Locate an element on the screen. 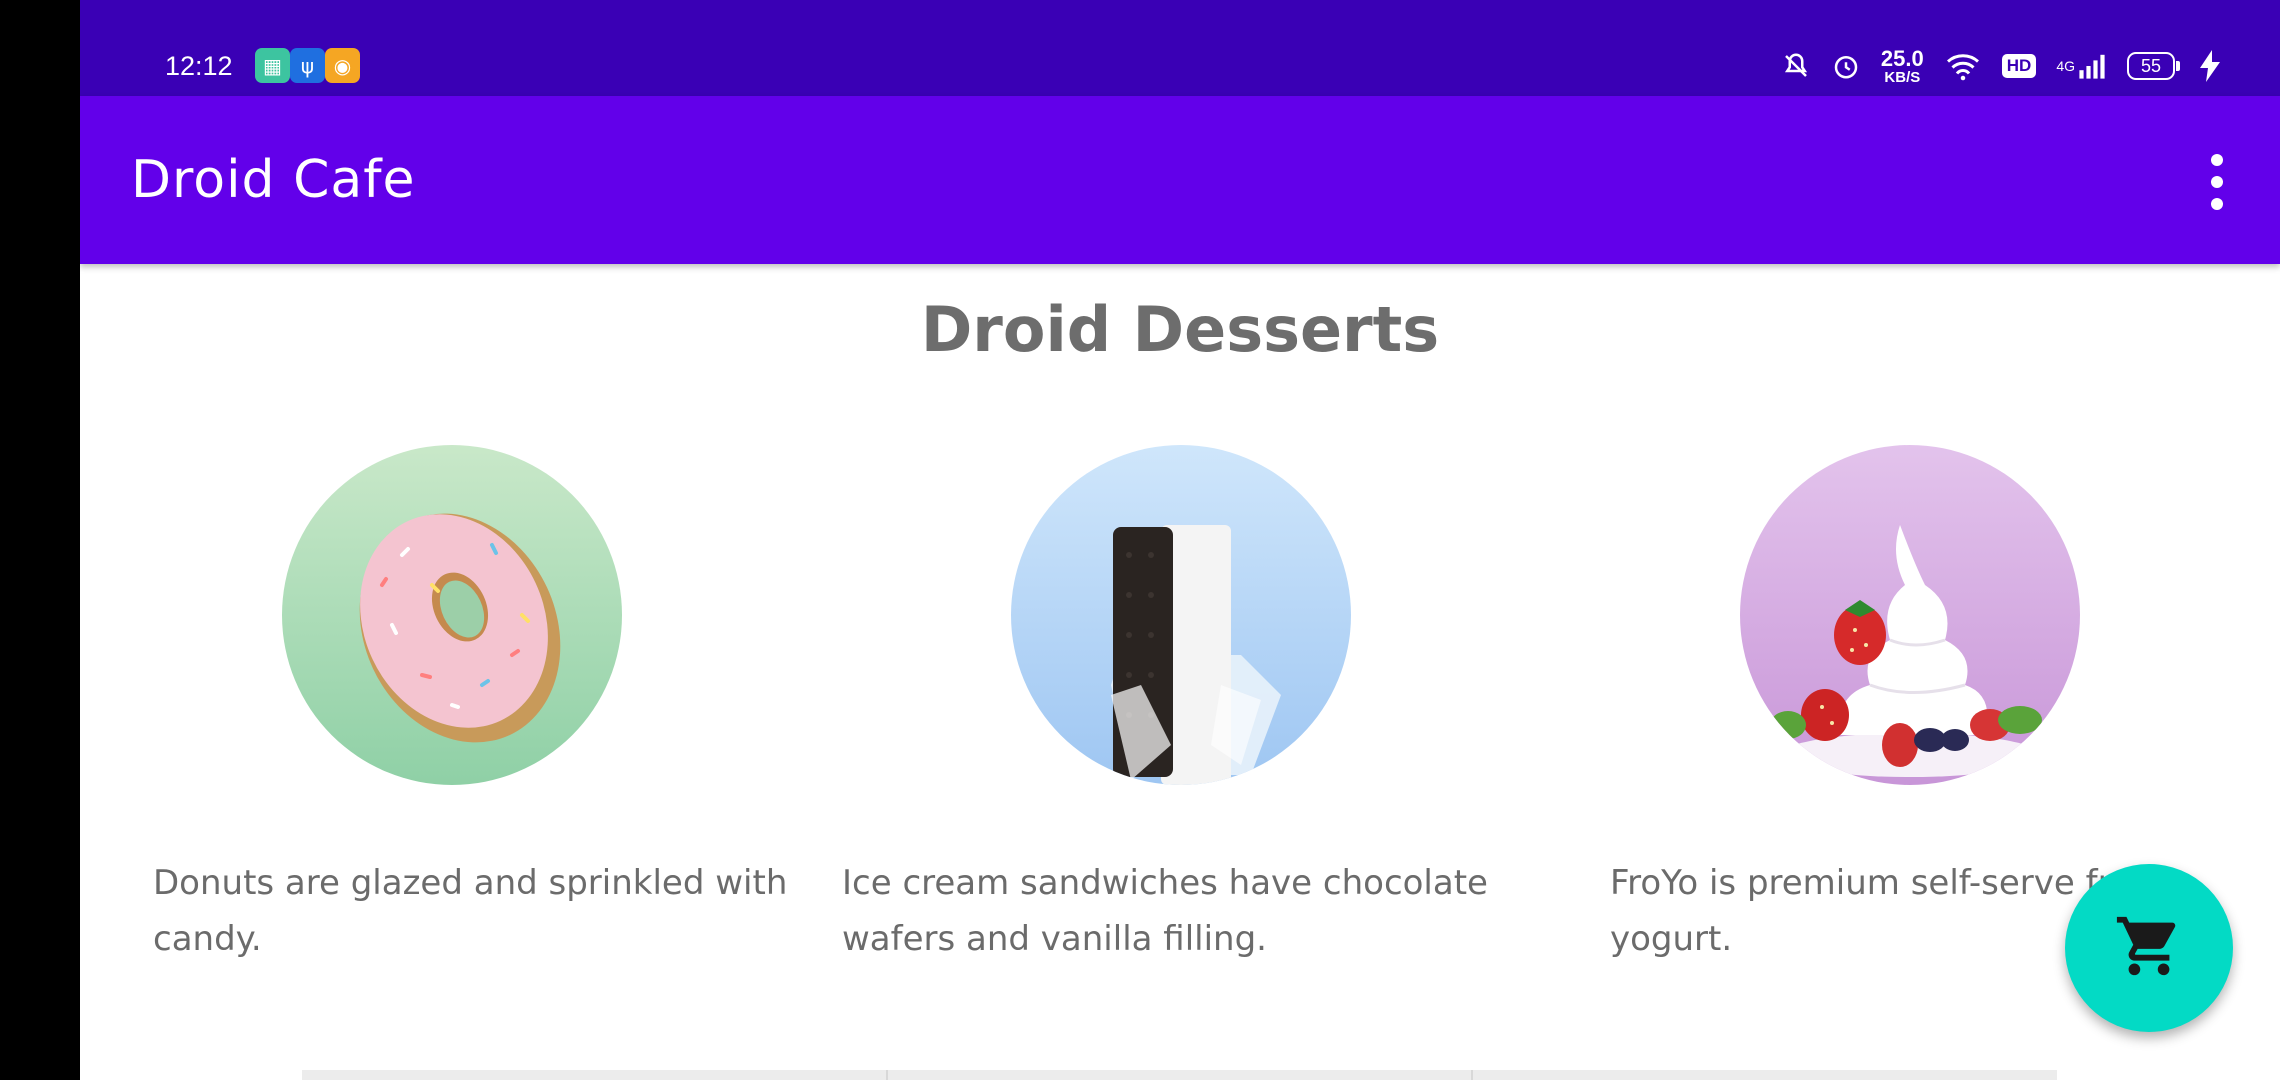 Image resolution: width=2280 pixels, height=1080 pixels. network-speed: 25.0 KB/S is located at coordinates (1902, 65).